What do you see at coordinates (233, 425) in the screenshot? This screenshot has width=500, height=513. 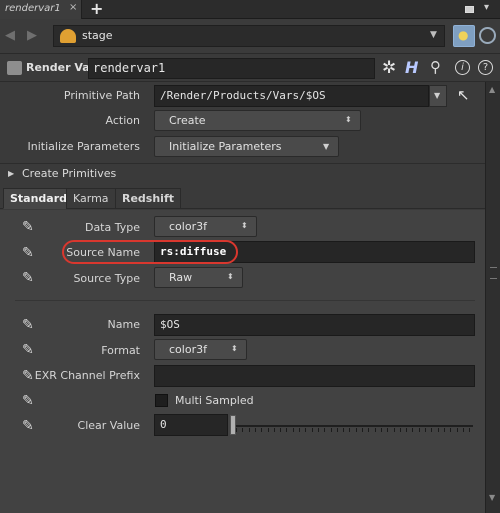 I see `clear-value-slider-handle` at bounding box center [233, 425].